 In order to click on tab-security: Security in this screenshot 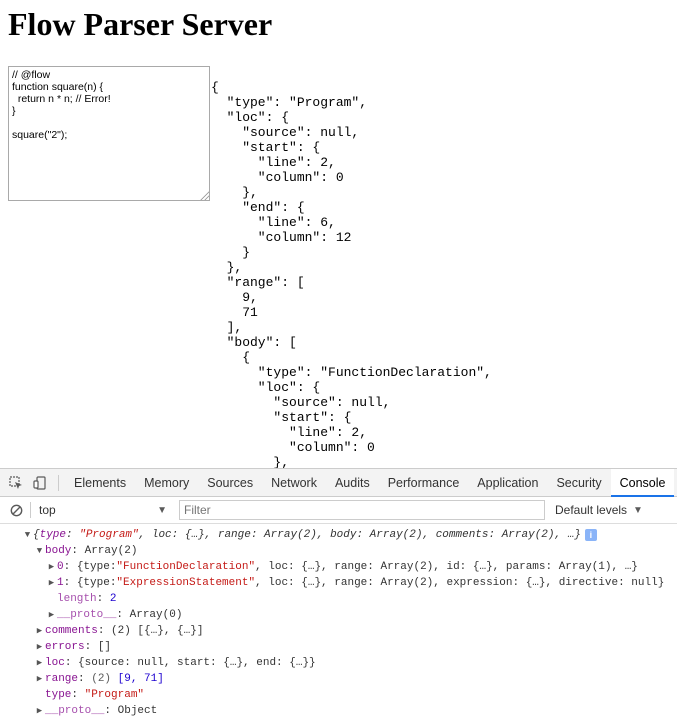, I will do `click(578, 483)`.